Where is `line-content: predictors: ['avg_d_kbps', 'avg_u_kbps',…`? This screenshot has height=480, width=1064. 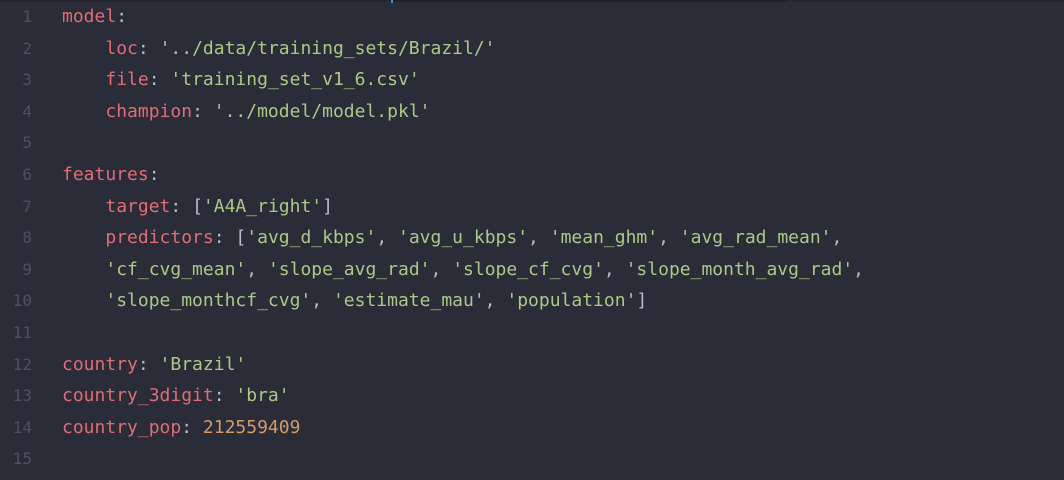 line-content: predictors: ['avg_d_kbps', 'avg_u_kbps',… is located at coordinates (452, 238).